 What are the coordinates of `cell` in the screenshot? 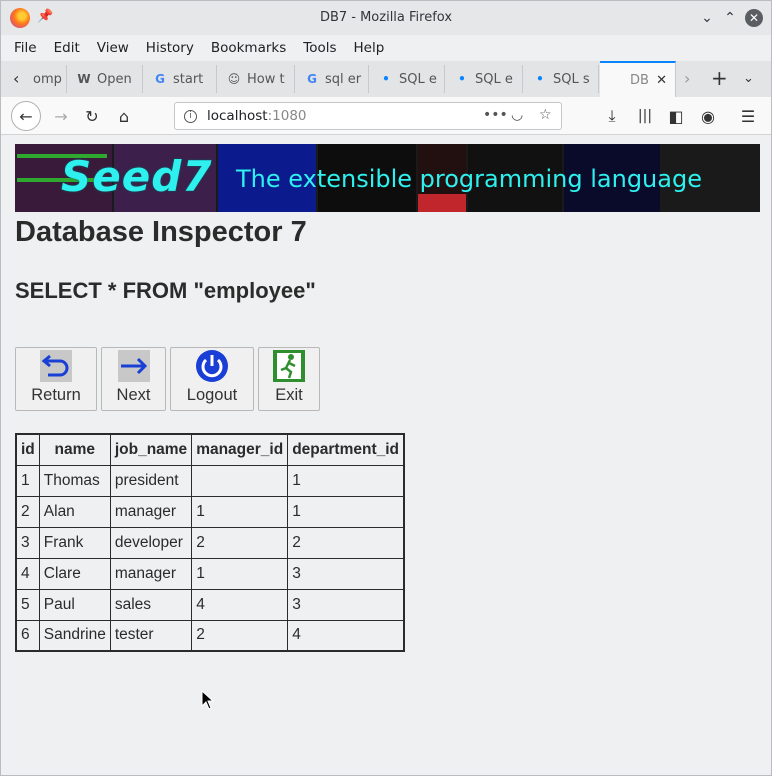 It's located at (240, 480).